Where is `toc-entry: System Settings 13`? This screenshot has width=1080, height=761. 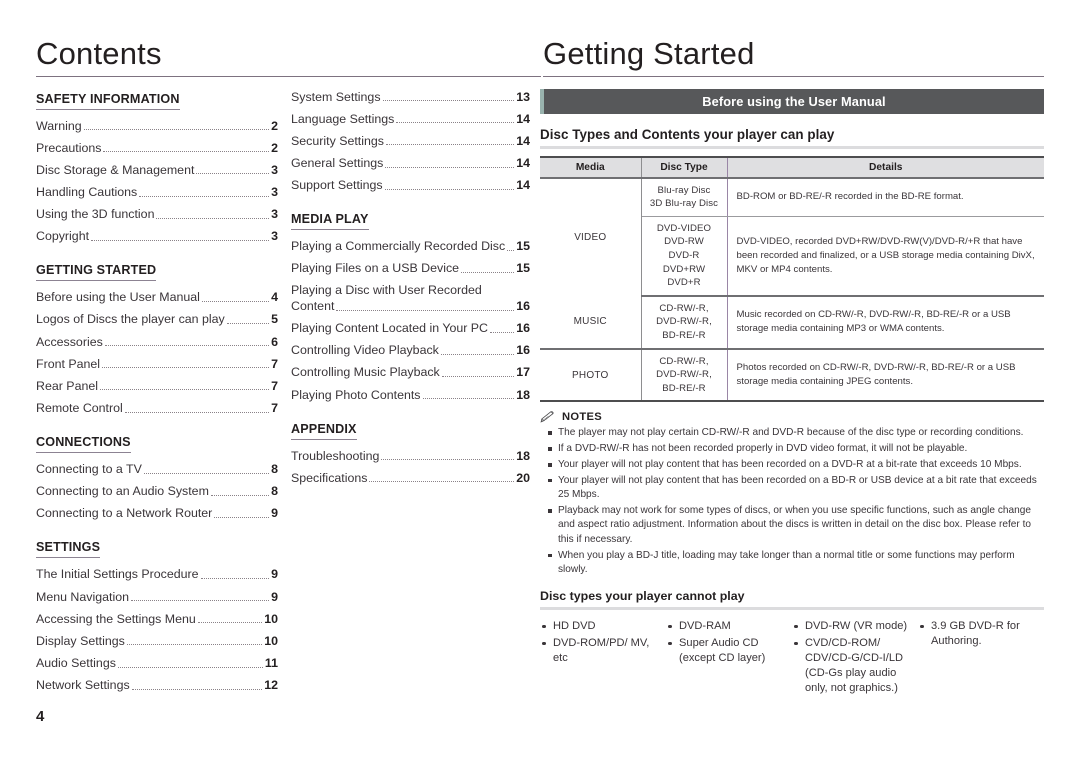
toc-entry: System Settings 13 is located at coordinates (410, 98).